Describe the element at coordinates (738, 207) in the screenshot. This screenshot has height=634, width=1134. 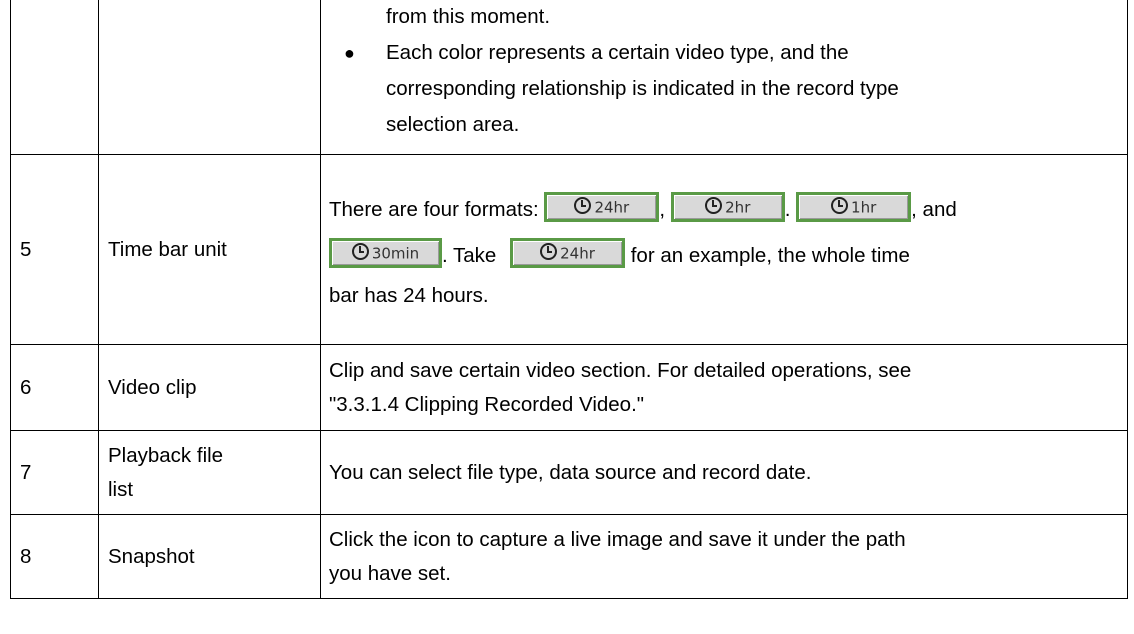
I see `button-label: 2hr` at that location.